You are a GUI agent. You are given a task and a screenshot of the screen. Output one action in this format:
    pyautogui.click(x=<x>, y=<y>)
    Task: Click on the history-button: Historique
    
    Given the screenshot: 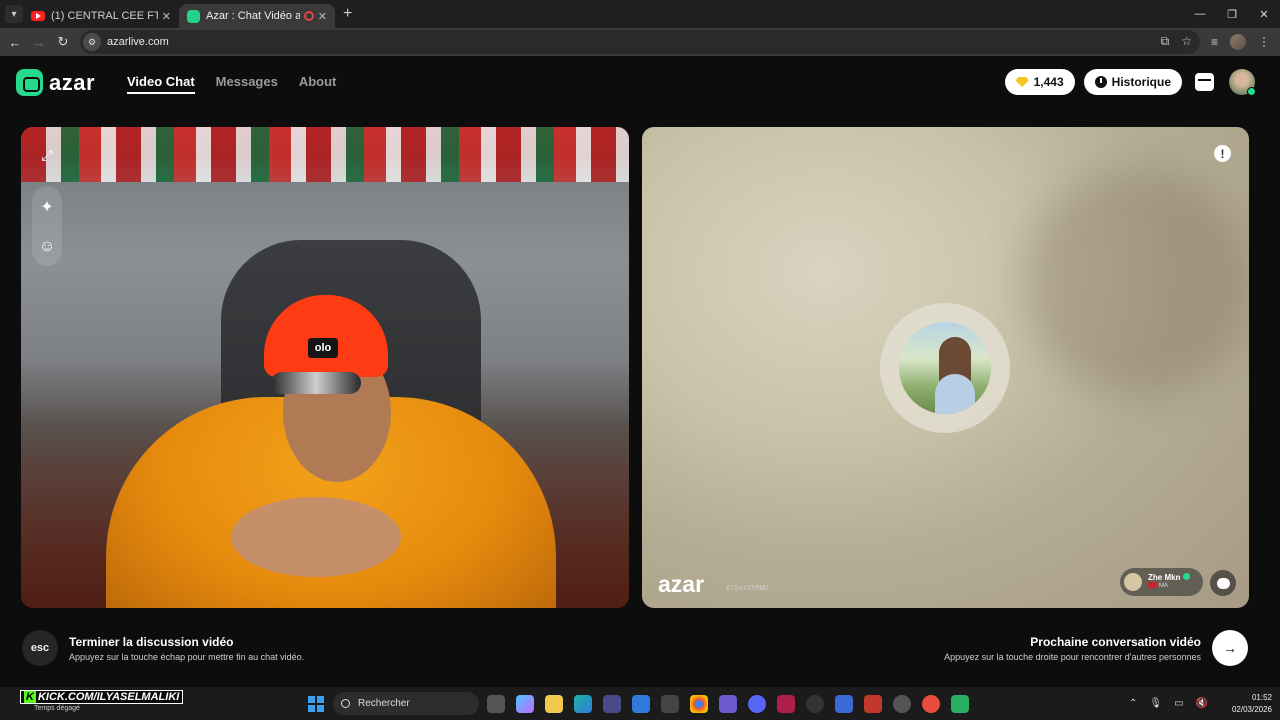 What is the action you would take?
    pyautogui.click(x=1132, y=82)
    